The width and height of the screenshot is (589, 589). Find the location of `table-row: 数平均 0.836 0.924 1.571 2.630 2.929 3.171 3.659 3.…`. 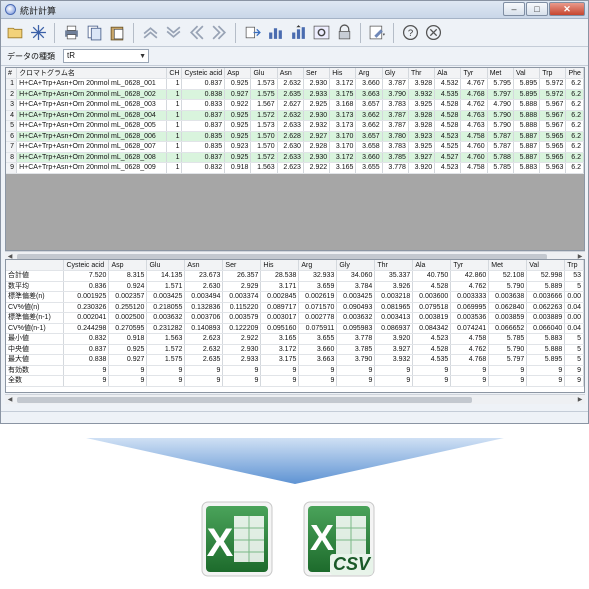

table-row: 数平均 0.836 0.924 1.571 2.630 2.929 3.171 3.659 3.… is located at coordinates (295, 286).